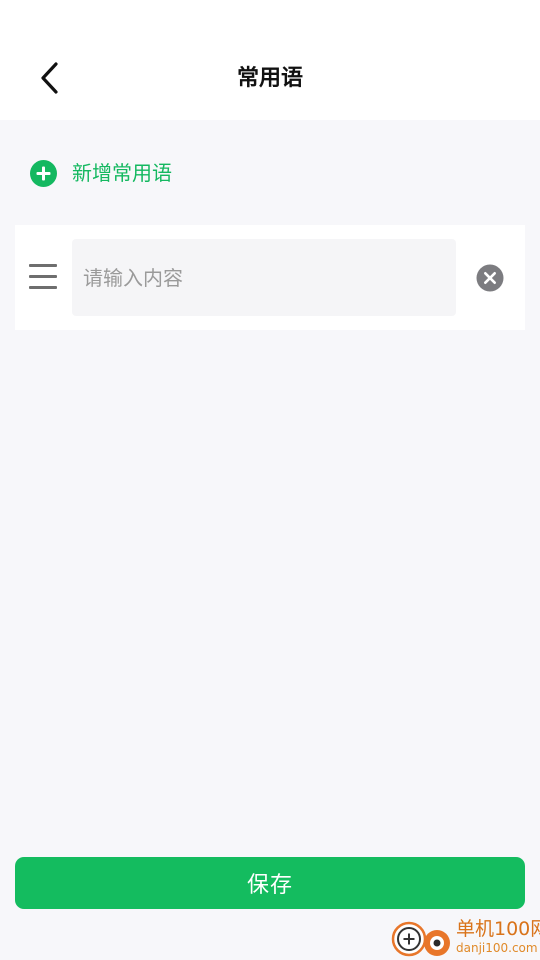 The image size is (540, 960). I want to click on phrase-item, so click(270, 277).